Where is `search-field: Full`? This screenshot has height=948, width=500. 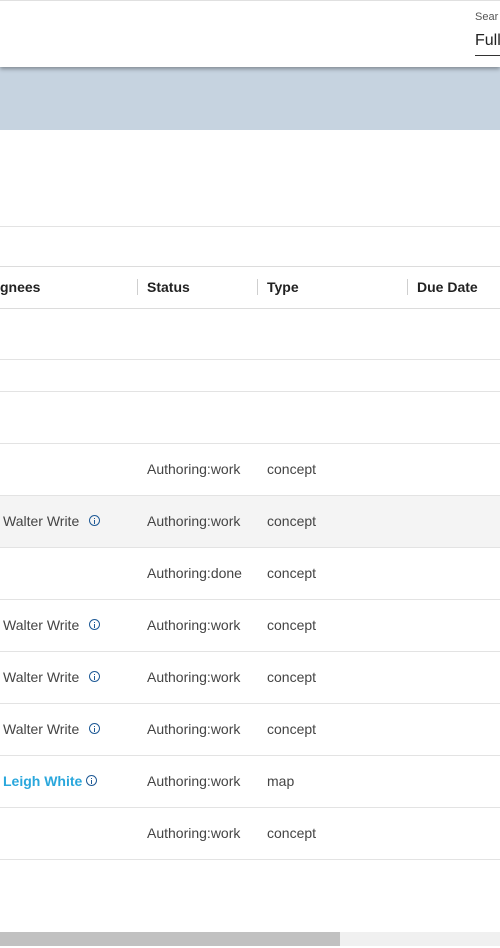
search-field: Full is located at coordinates (487, 44).